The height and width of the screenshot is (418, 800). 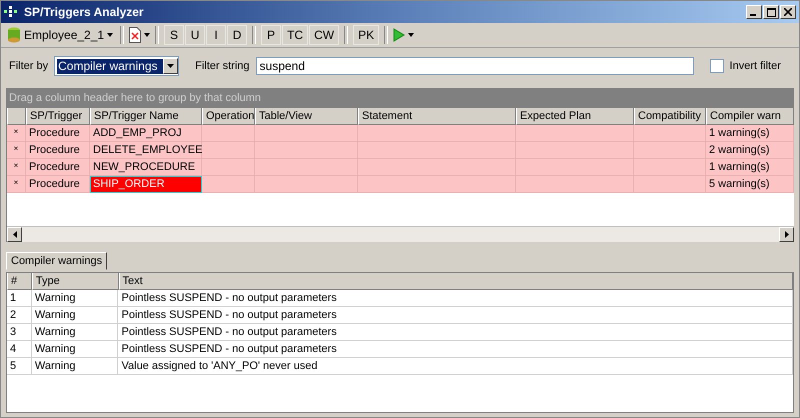 What do you see at coordinates (437, 116) in the screenshot?
I see `column-header: Statement` at bounding box center [437, 116].